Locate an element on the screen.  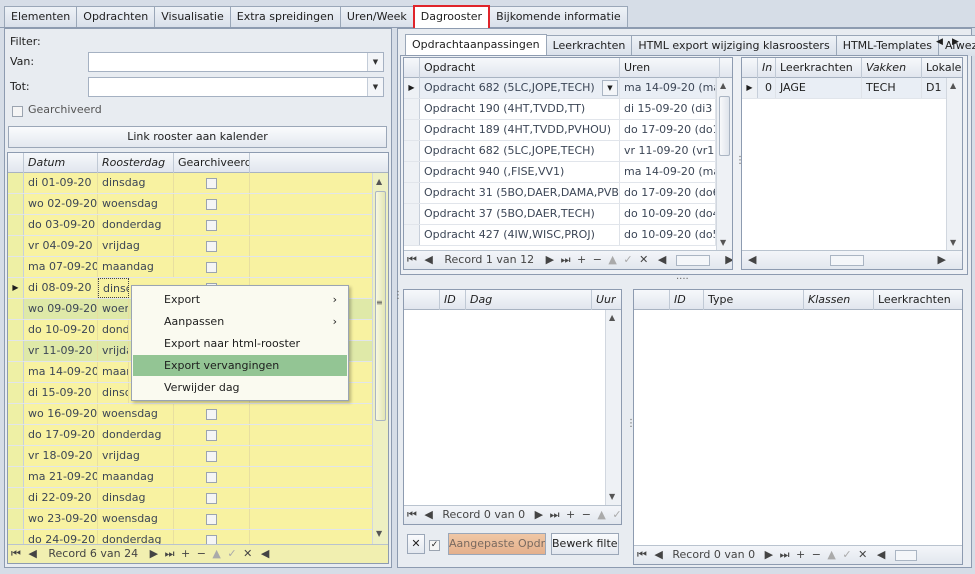
edit-filter-button: Bewerk filter is located at coordinates (585, 544).